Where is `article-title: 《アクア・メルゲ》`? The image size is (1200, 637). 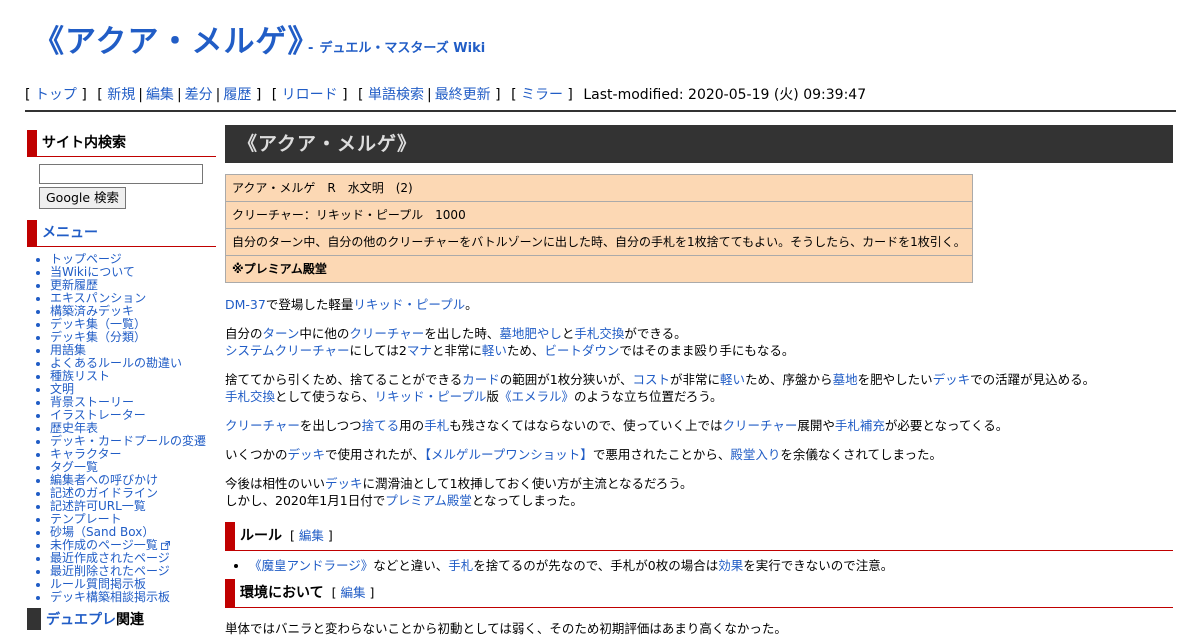
article-title: 《アクア・メルゲ》 is located at coordinates (699, 144).